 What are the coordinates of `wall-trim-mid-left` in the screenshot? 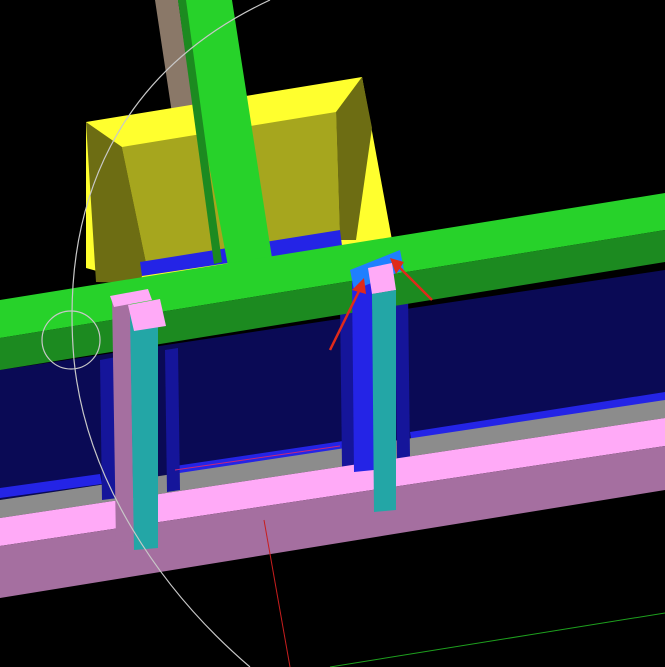 It's located at (172, 420).